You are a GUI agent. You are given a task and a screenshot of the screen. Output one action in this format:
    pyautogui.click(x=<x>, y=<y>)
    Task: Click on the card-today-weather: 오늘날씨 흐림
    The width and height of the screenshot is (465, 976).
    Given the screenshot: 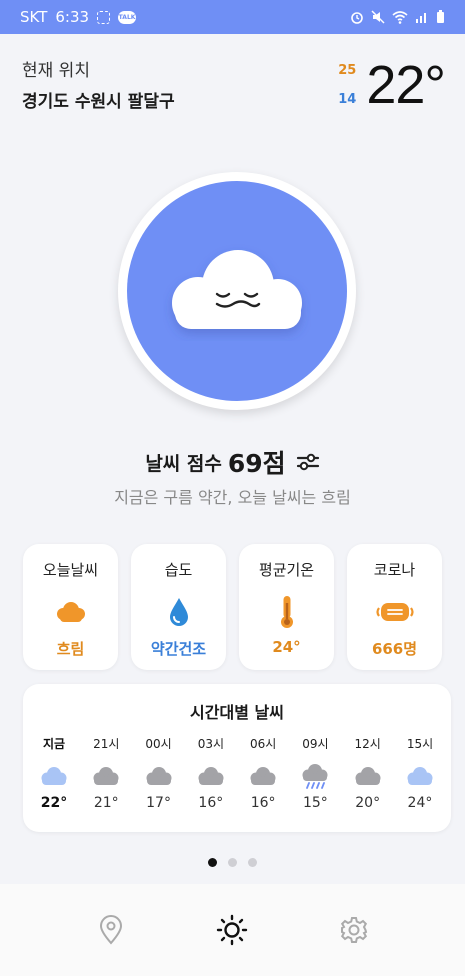 What is the action you would take?
    pyautogui.click(x=70, y=607)
    